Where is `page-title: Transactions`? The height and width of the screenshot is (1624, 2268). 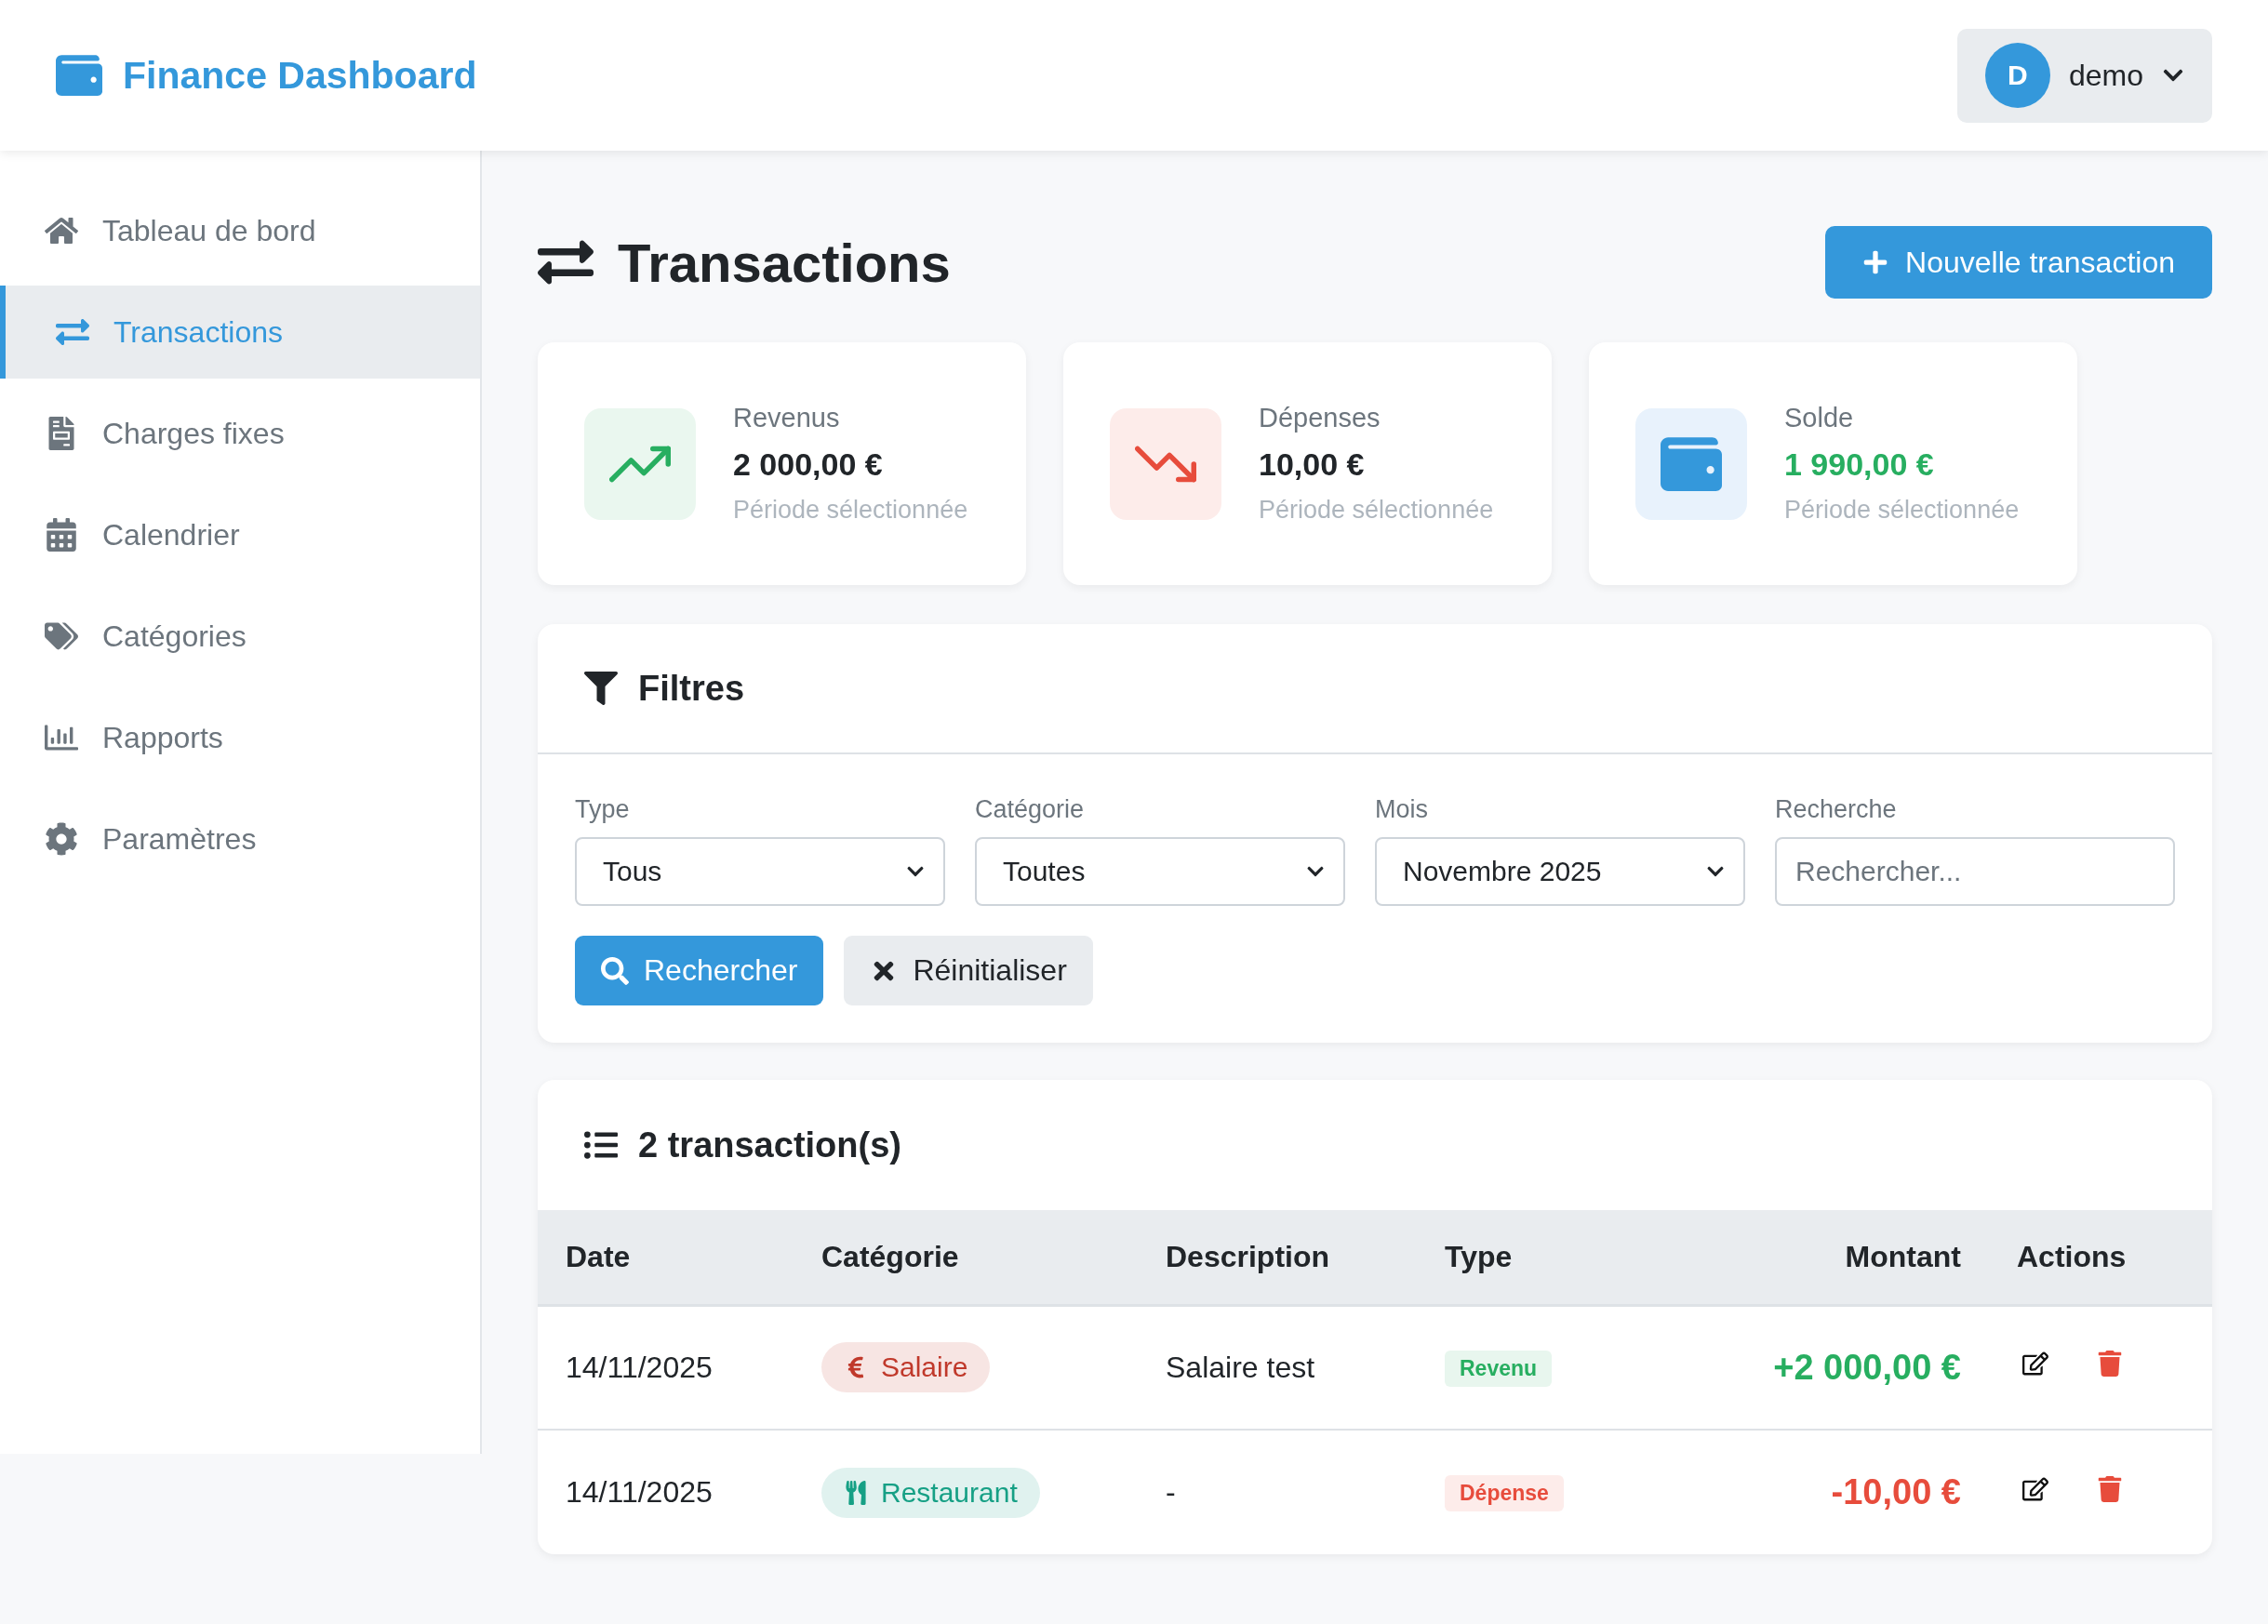
page-title: Transactions is located at coordinates (745, 262).